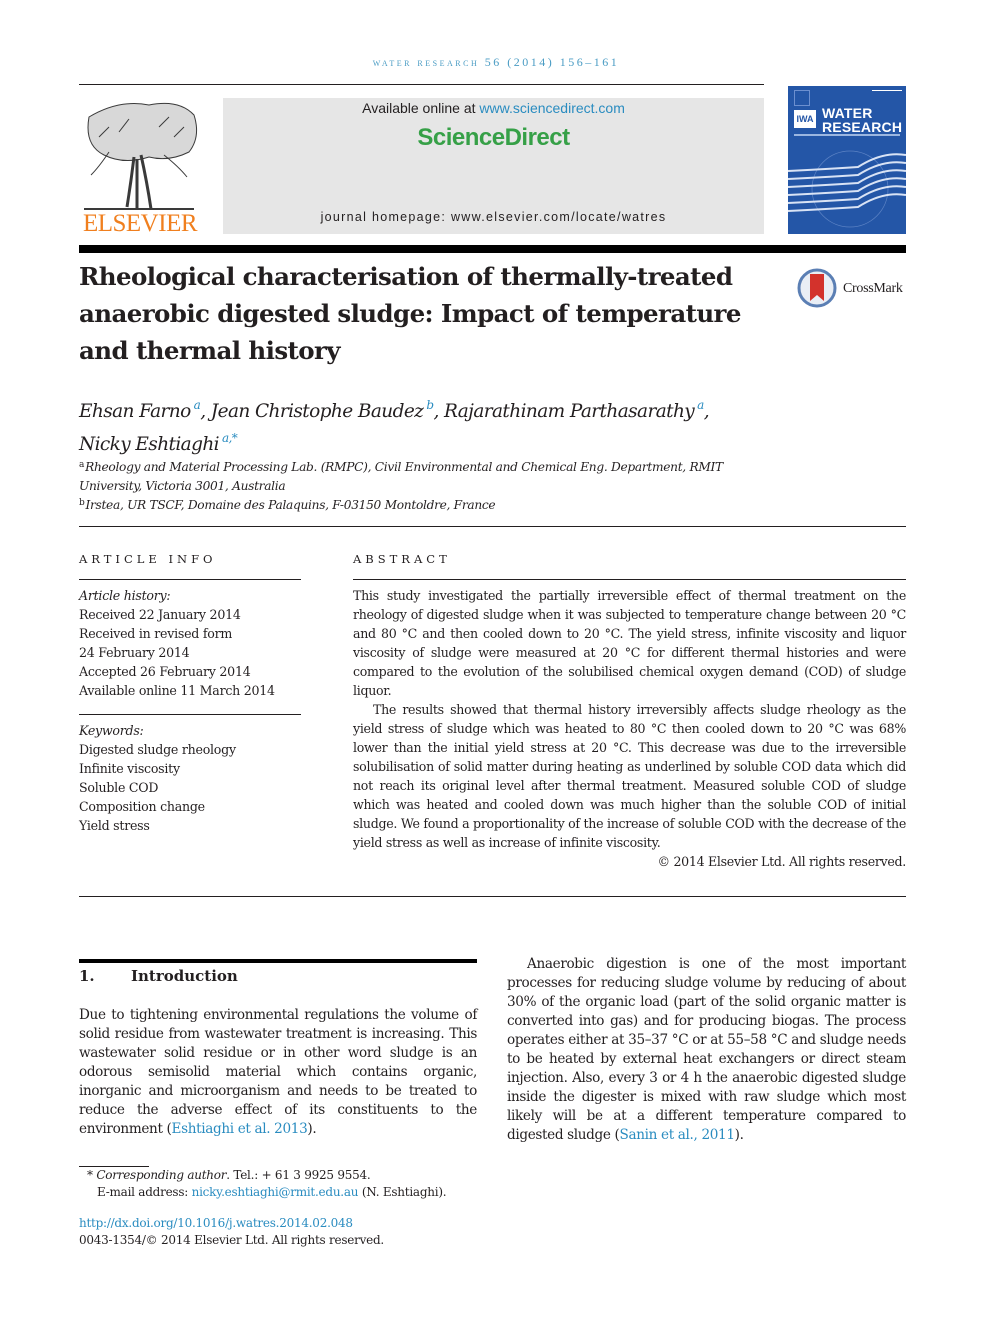 The image size is (992, 1323). I want to click on running-header: water research 56 (2014) 156–161, so click(496, 62).